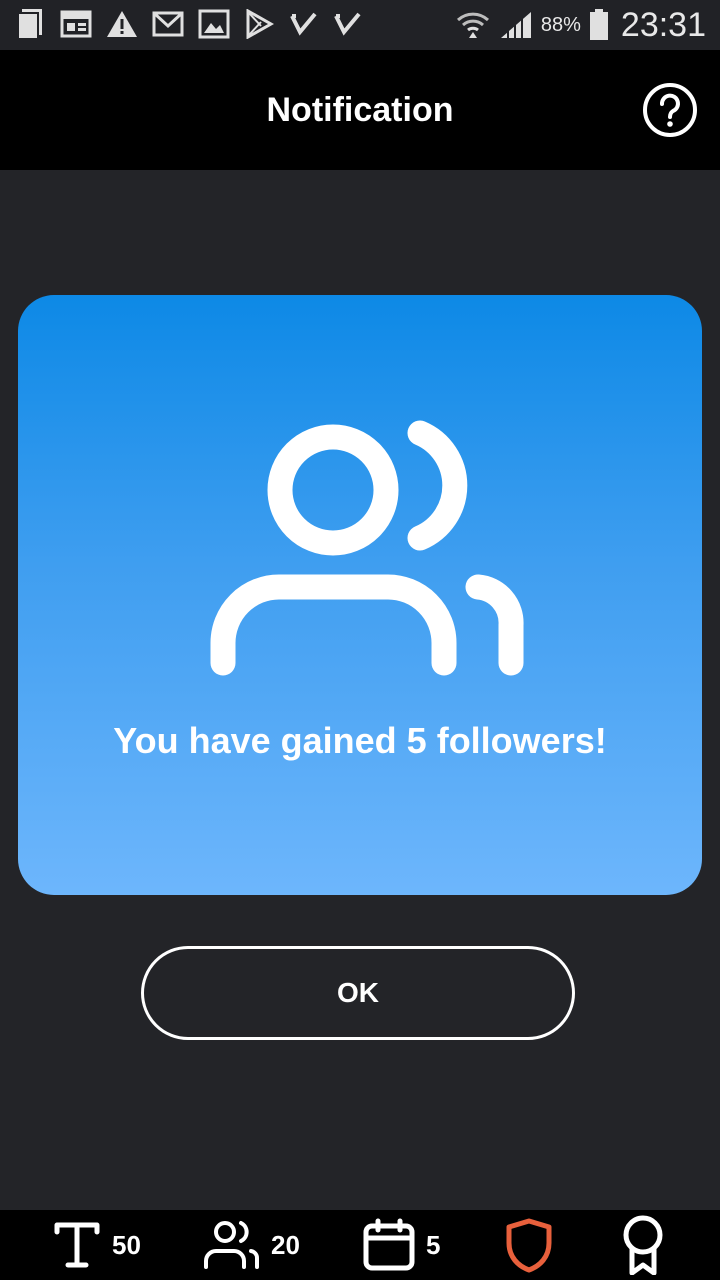 This screenshot has width=720, height=1280. What do you see at coordinates (515, 25) in the screenshot?
I see `signal-icon` at bounding box center [515, 25].